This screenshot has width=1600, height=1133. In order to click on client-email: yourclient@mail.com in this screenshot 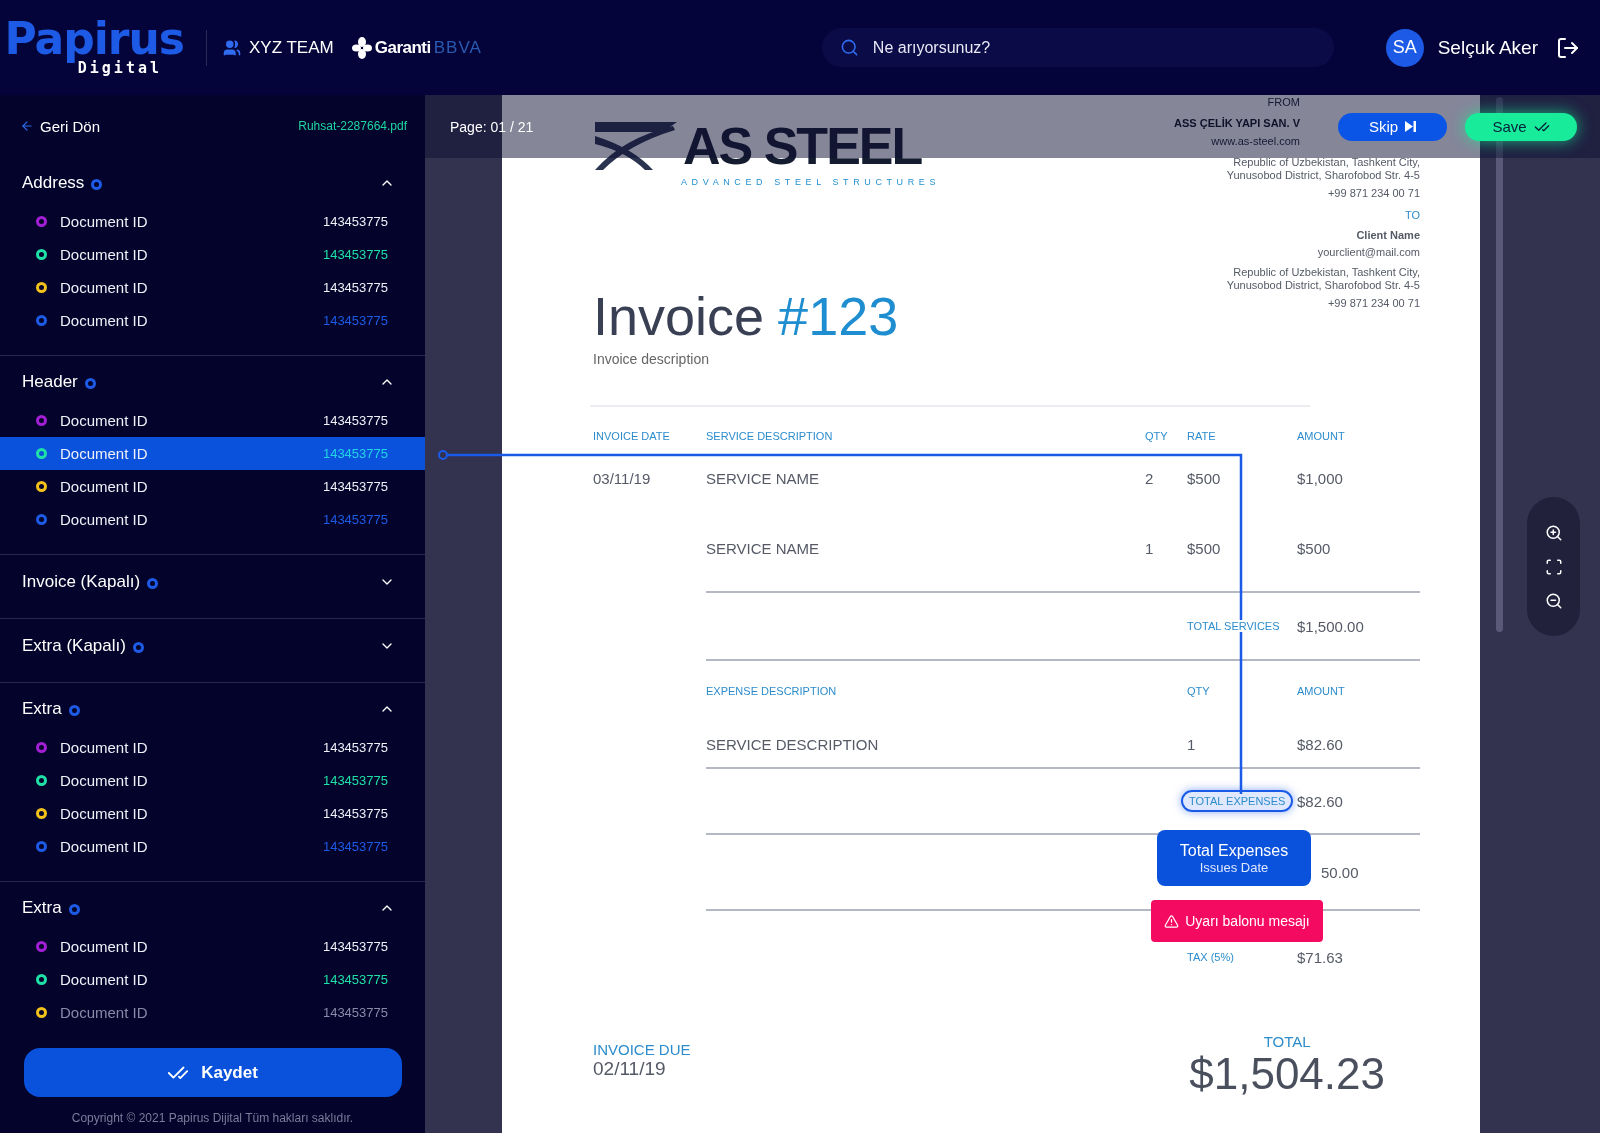, I will do `click(1368, 252)`.